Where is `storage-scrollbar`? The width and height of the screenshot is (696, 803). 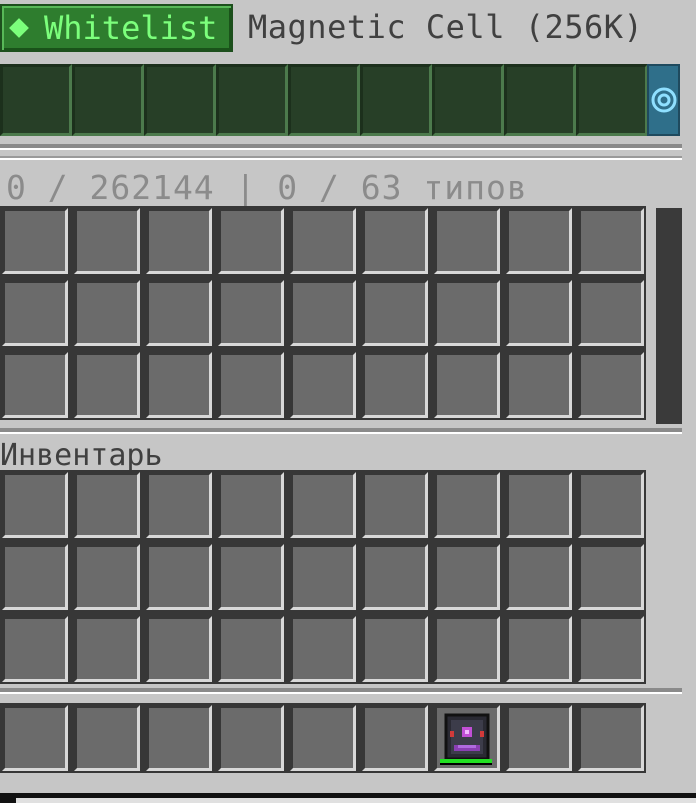
storage-scrollbar is located at coordinates (669, 316).